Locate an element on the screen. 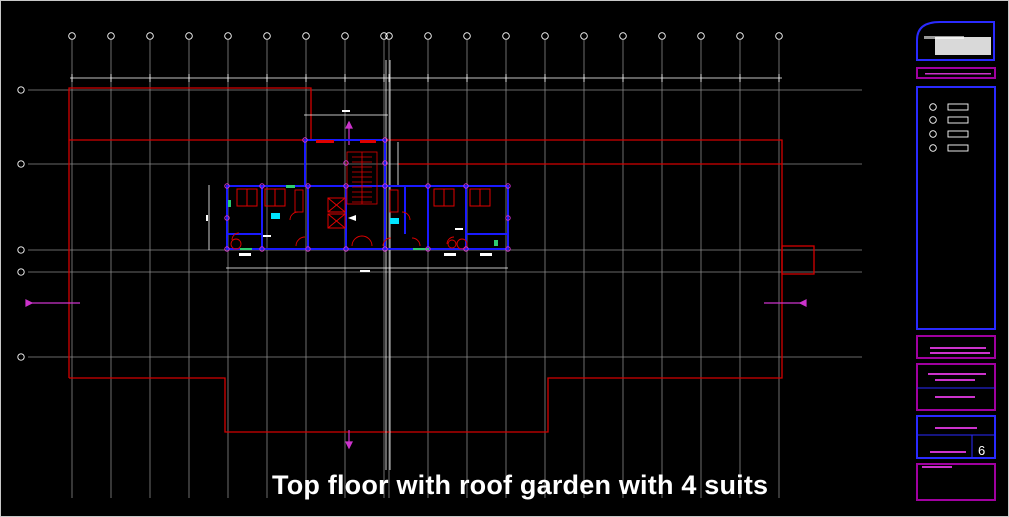 This screenshot has height=517, width=1009. project-box is located at coordinates (956, 387).